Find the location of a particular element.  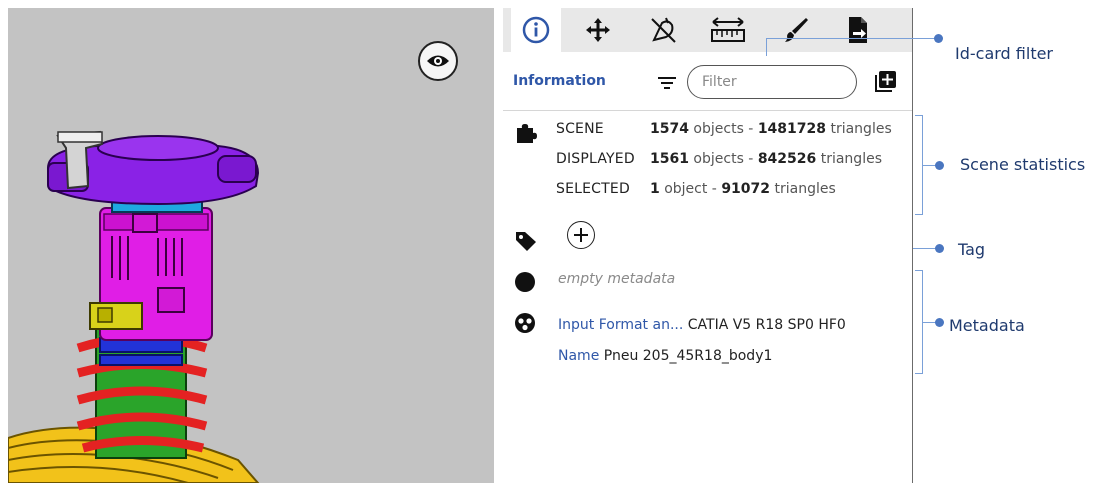

stat-row-displayed: DISPLAYED 1561 objects - 842526 triangles is located at coordinates (734, 159).